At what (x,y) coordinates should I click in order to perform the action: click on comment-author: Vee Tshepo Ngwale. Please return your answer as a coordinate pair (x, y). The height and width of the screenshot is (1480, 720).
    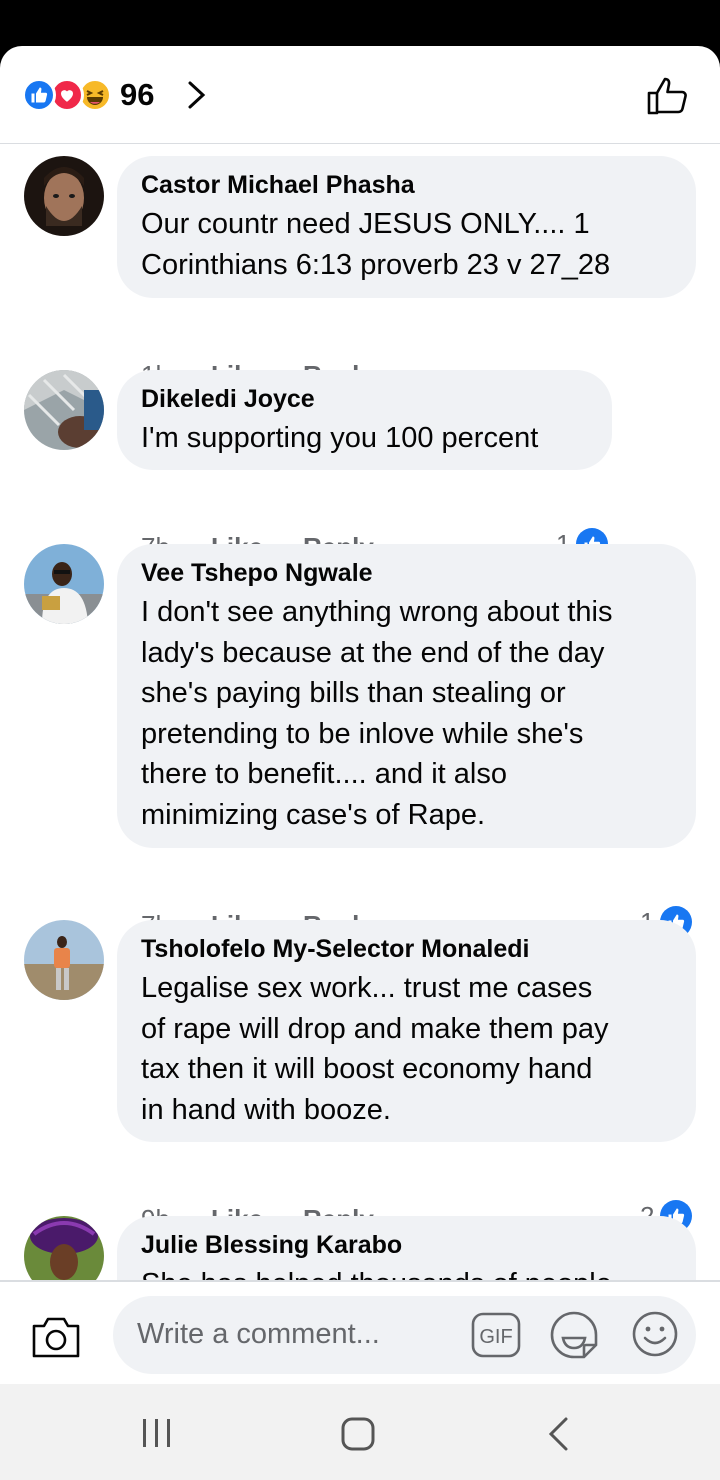
    Looking at the image, I should click on (406, 573).